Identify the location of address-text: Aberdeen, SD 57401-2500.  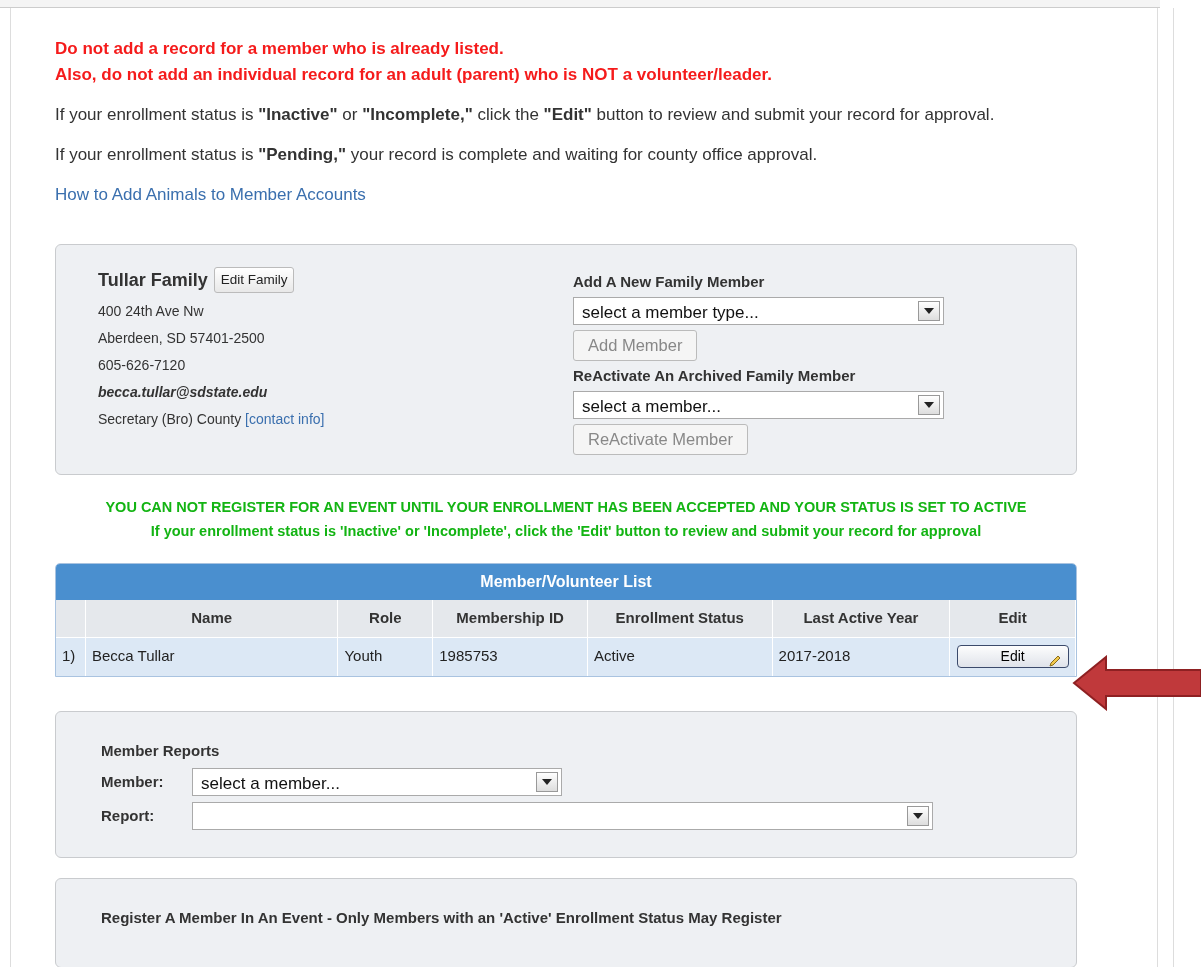
(181, 337).